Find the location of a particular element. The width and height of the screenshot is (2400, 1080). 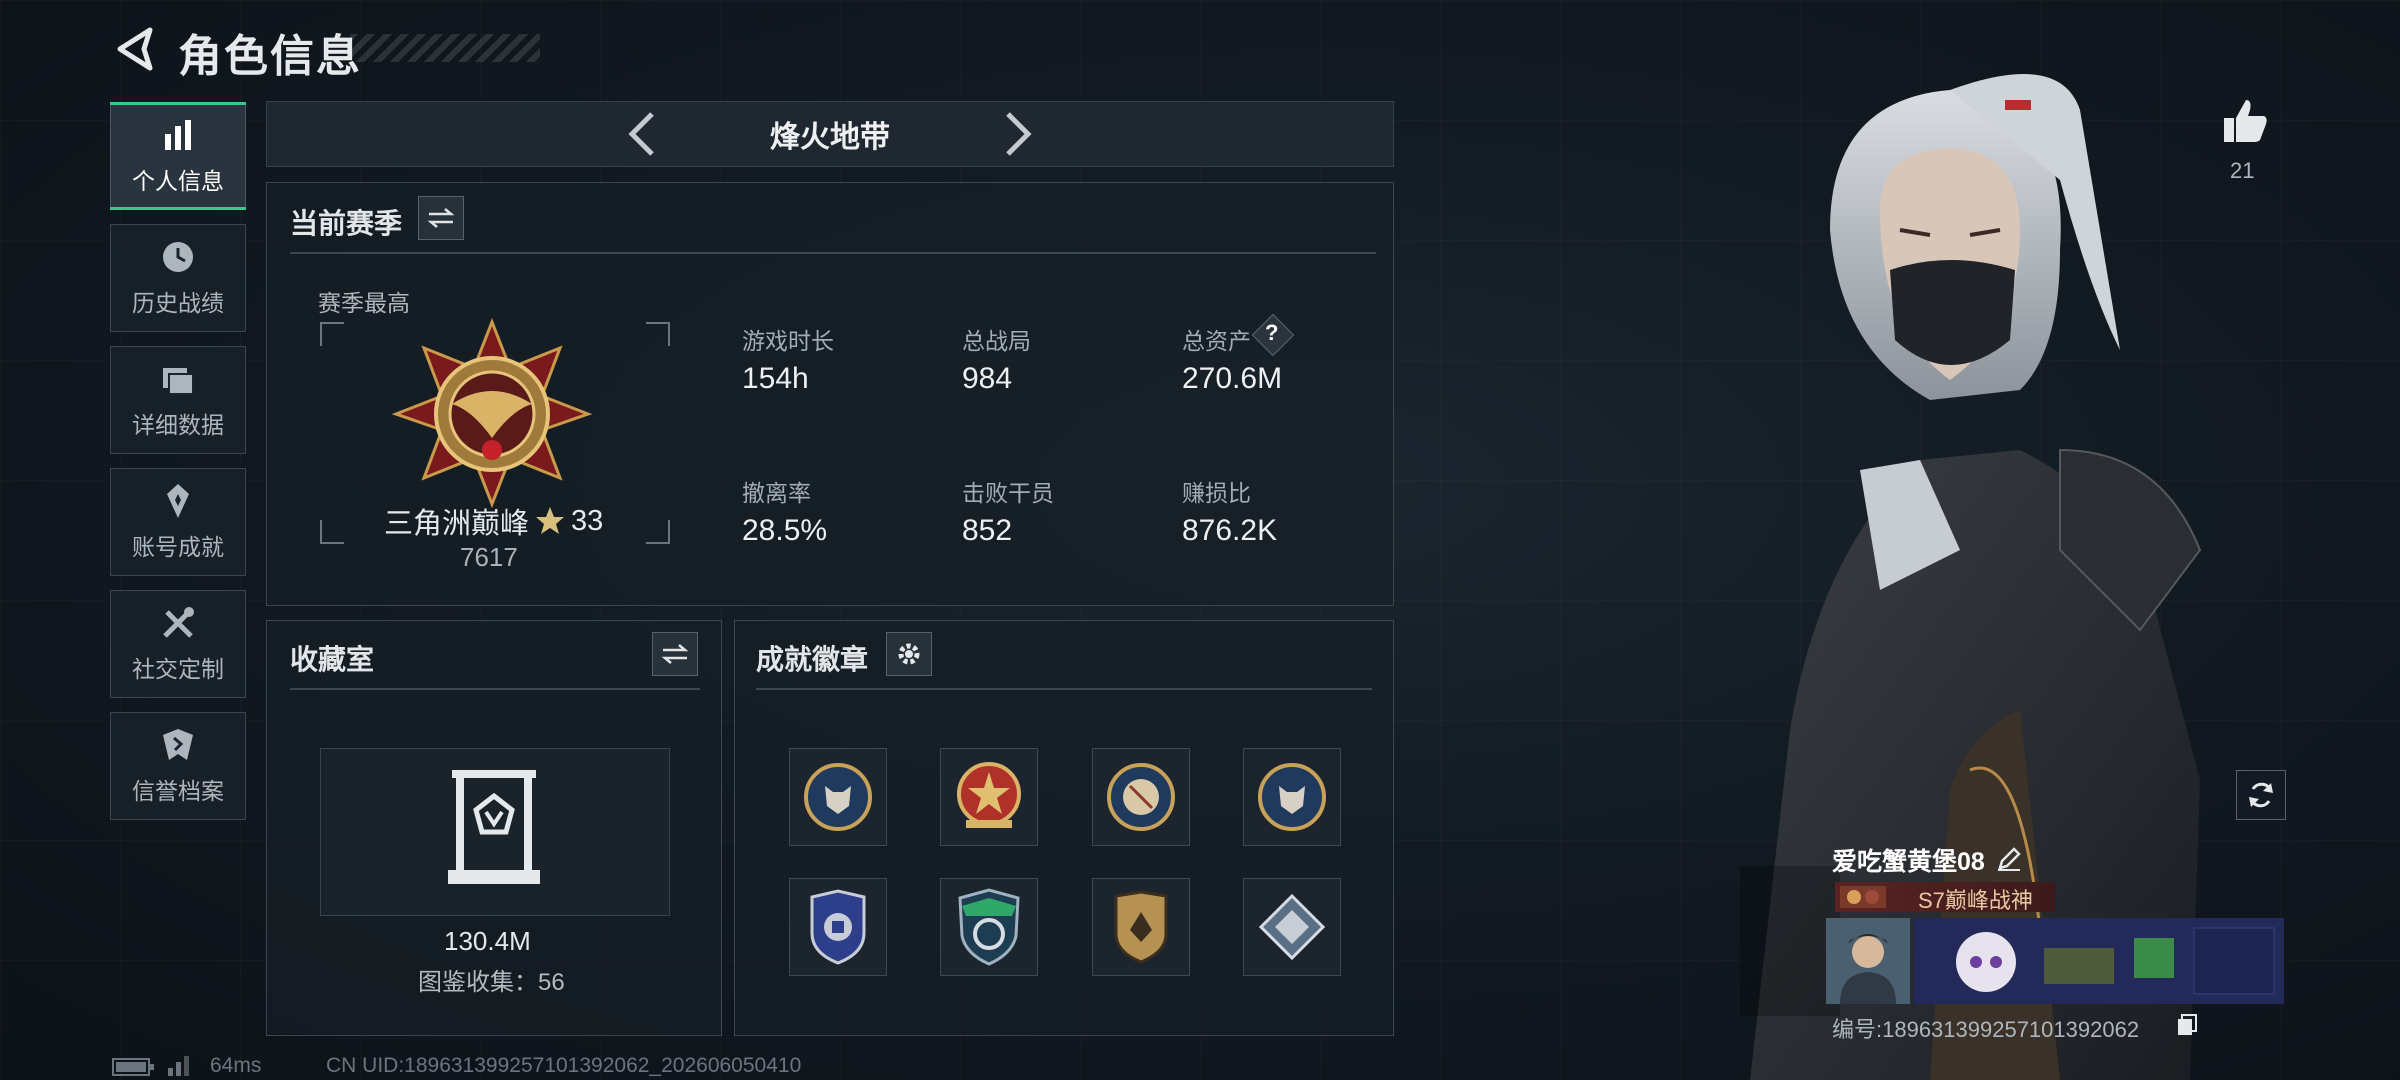

rank-medal-icon is located at coordinates (492, 413).